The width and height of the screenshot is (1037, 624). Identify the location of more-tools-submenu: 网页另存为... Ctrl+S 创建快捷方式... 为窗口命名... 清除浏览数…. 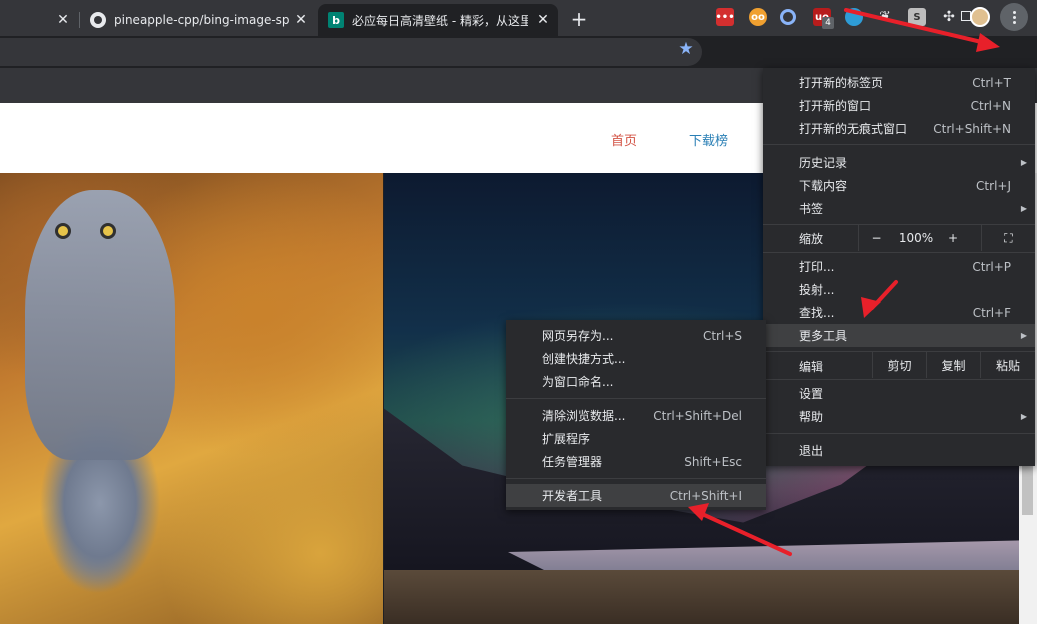
(636, 415).